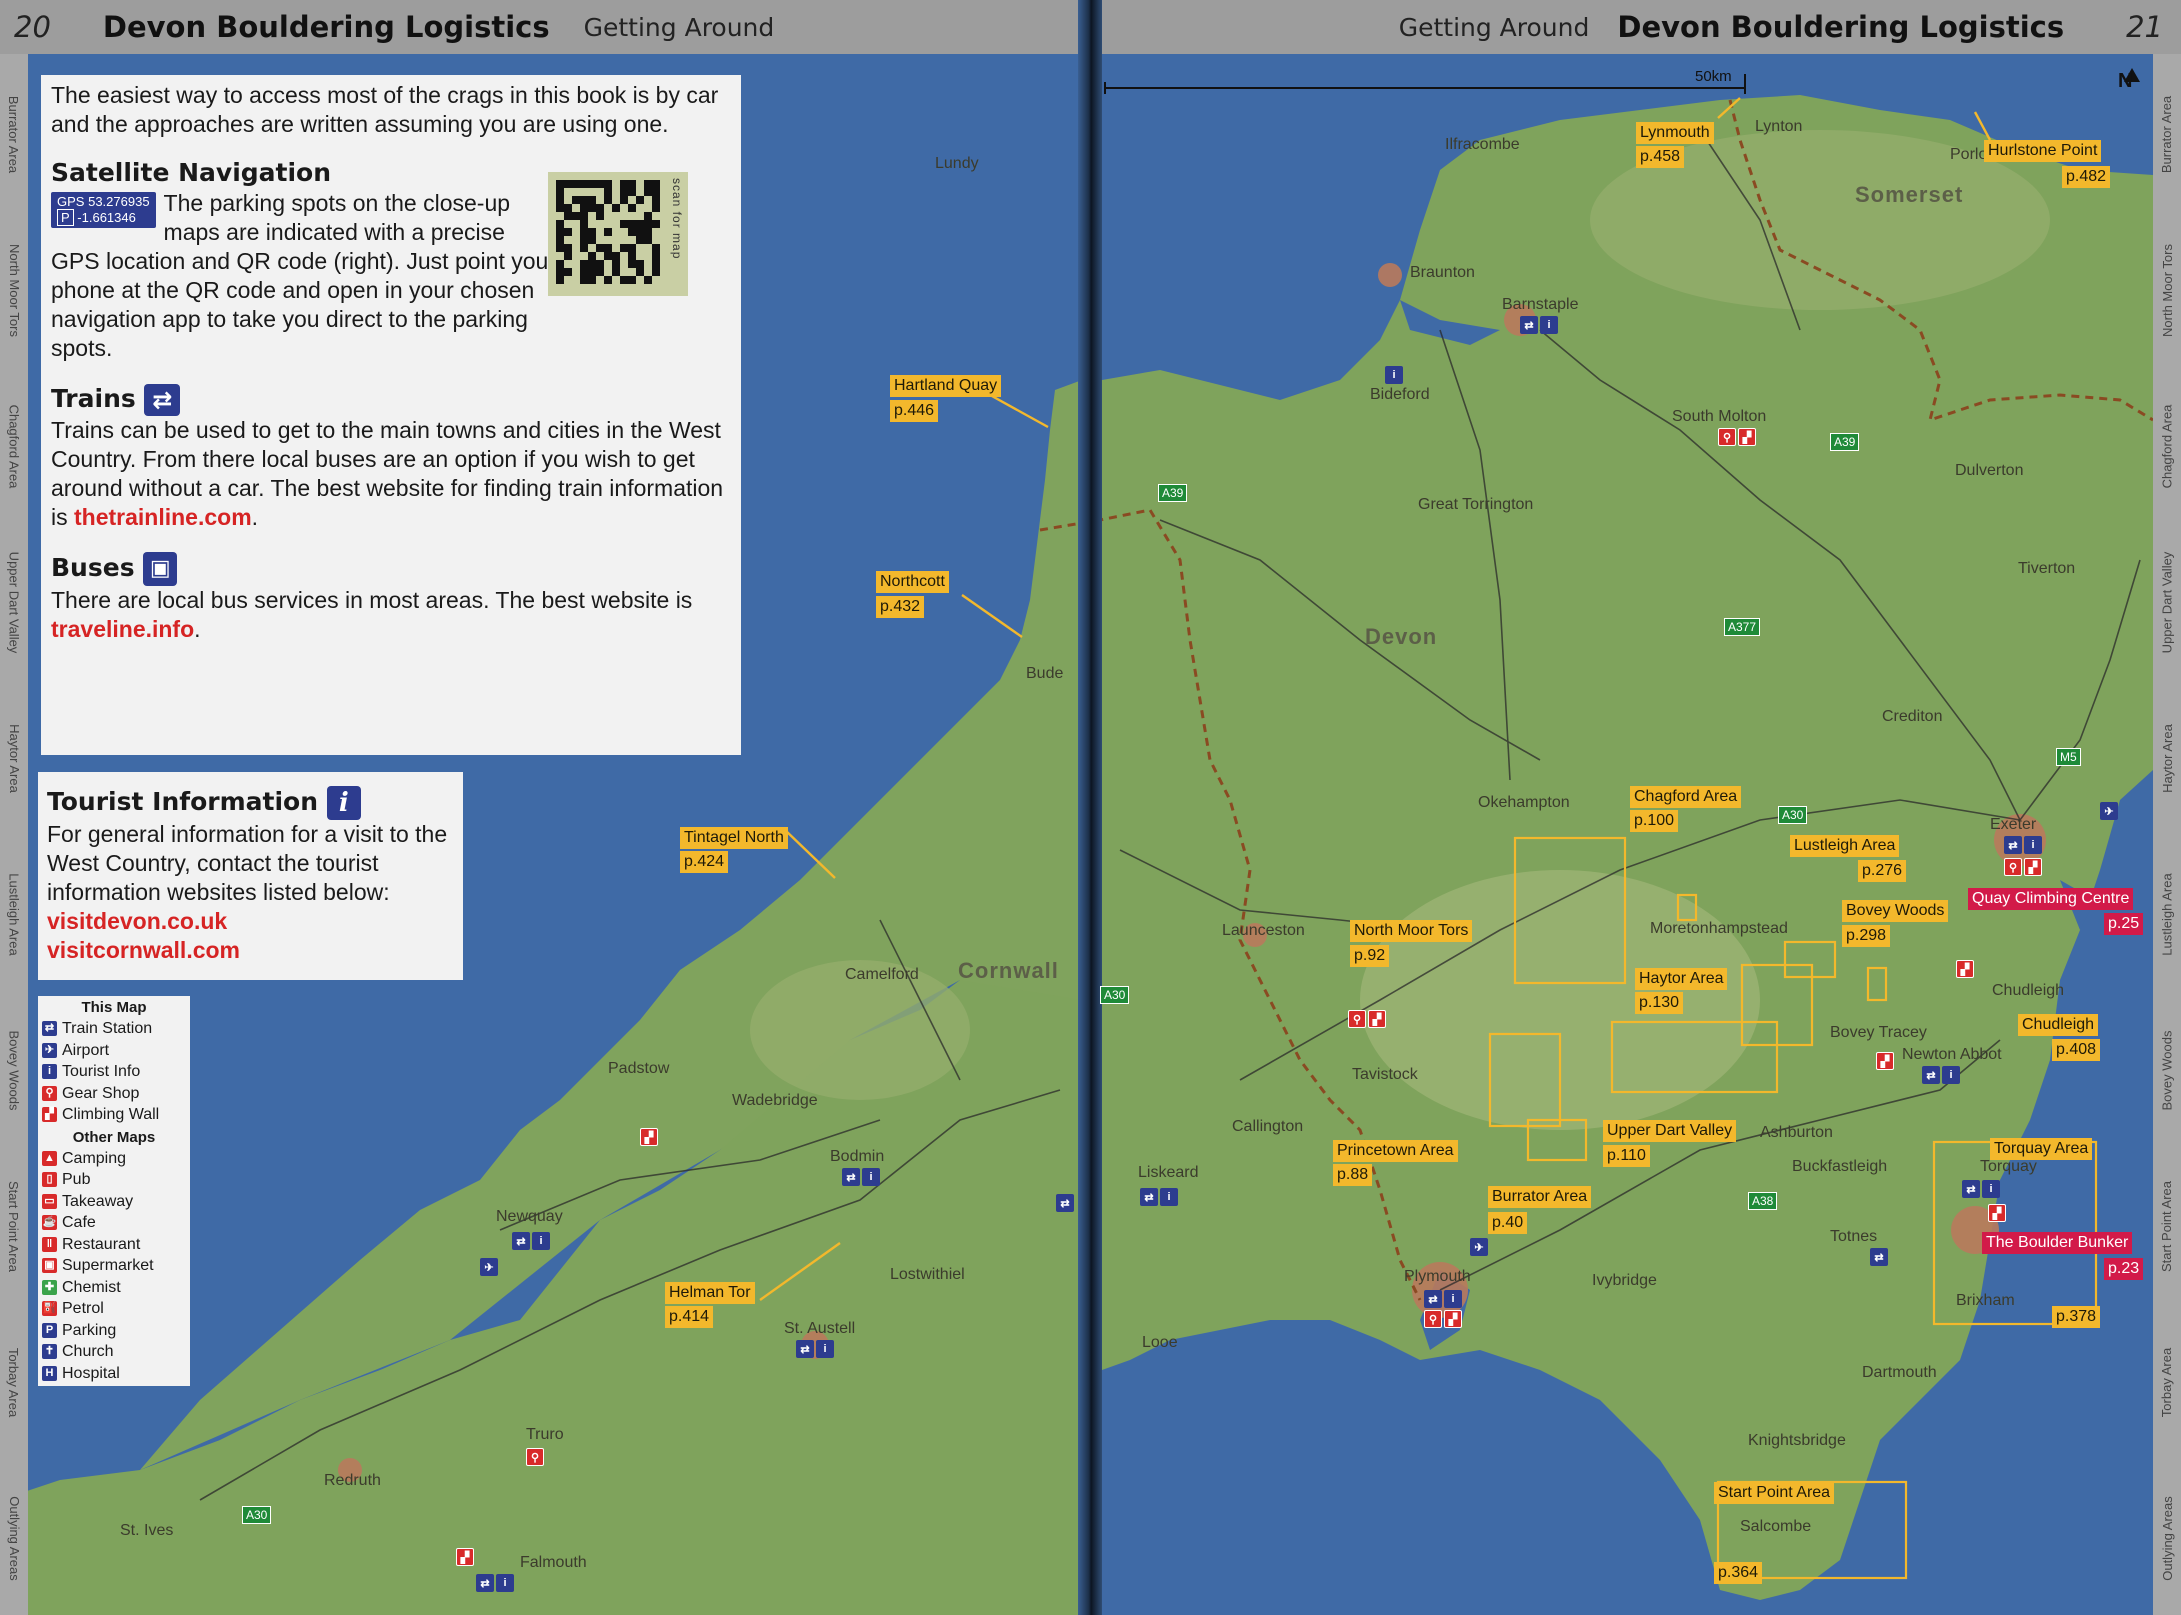 The image size is (2181, 1615). I want to click on legend-item-label: Church, so click(88, 1351).